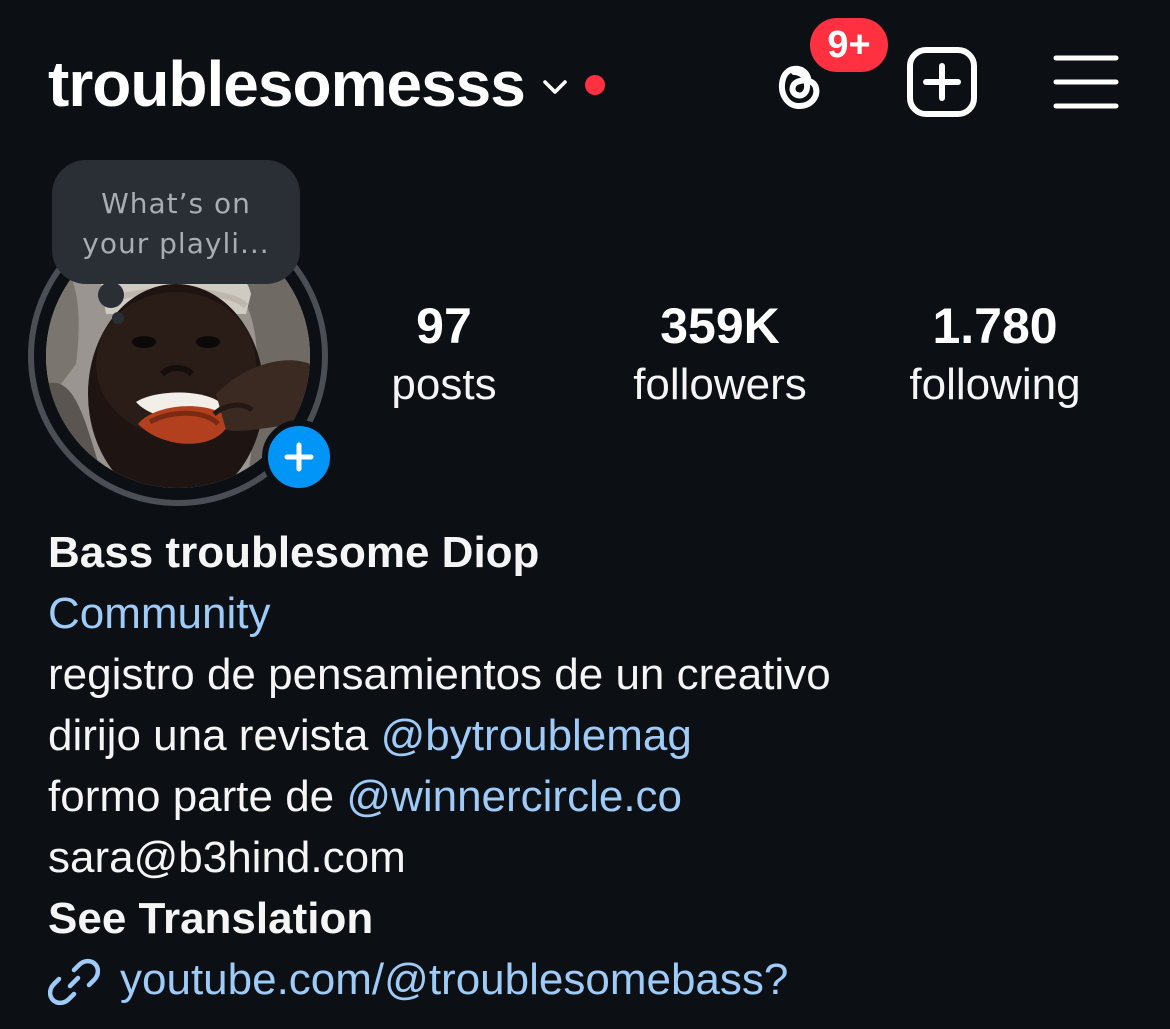 This screenshot has height=1029, width=1170. Describe the element at coordinates (995, 384) in the screenshot. I see `stat-following-label: following` at that location.